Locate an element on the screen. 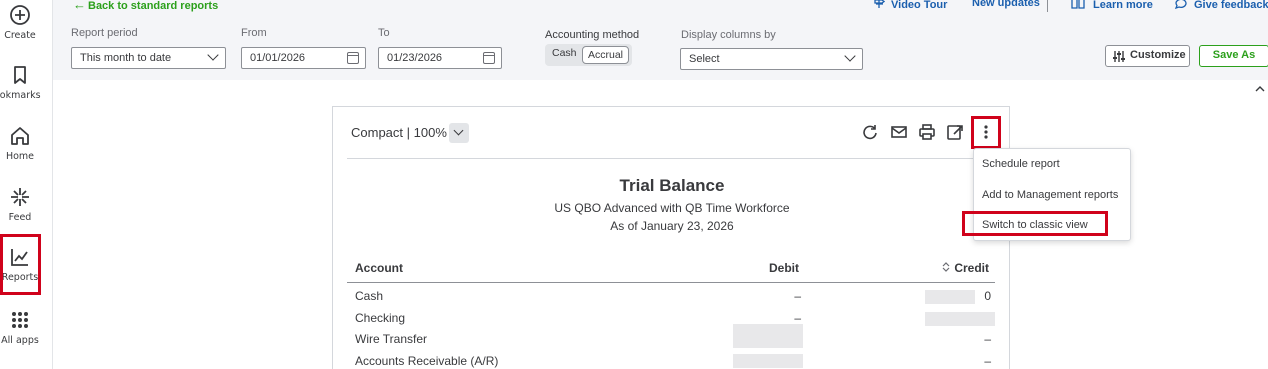 Image resolution: width=1268 pixels, height=369 pixels. nav-all-apps: All apps is located at coordinates (20, 327).